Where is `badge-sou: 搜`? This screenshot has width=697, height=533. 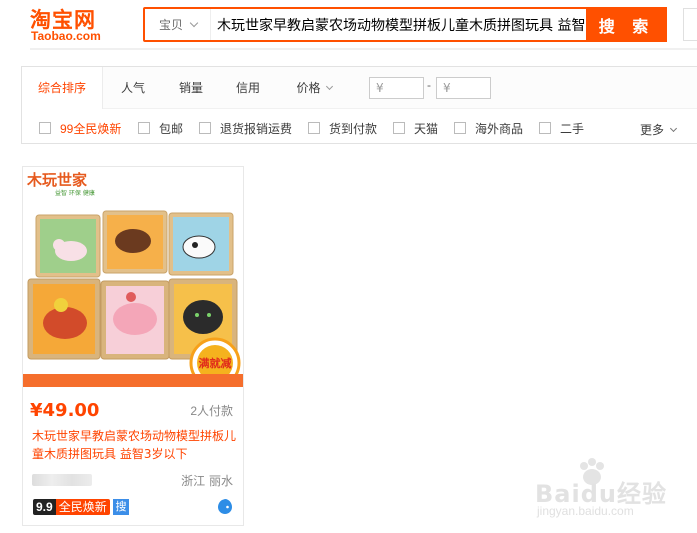 badge-sou: 搜 is located at coordinates (121, 507).